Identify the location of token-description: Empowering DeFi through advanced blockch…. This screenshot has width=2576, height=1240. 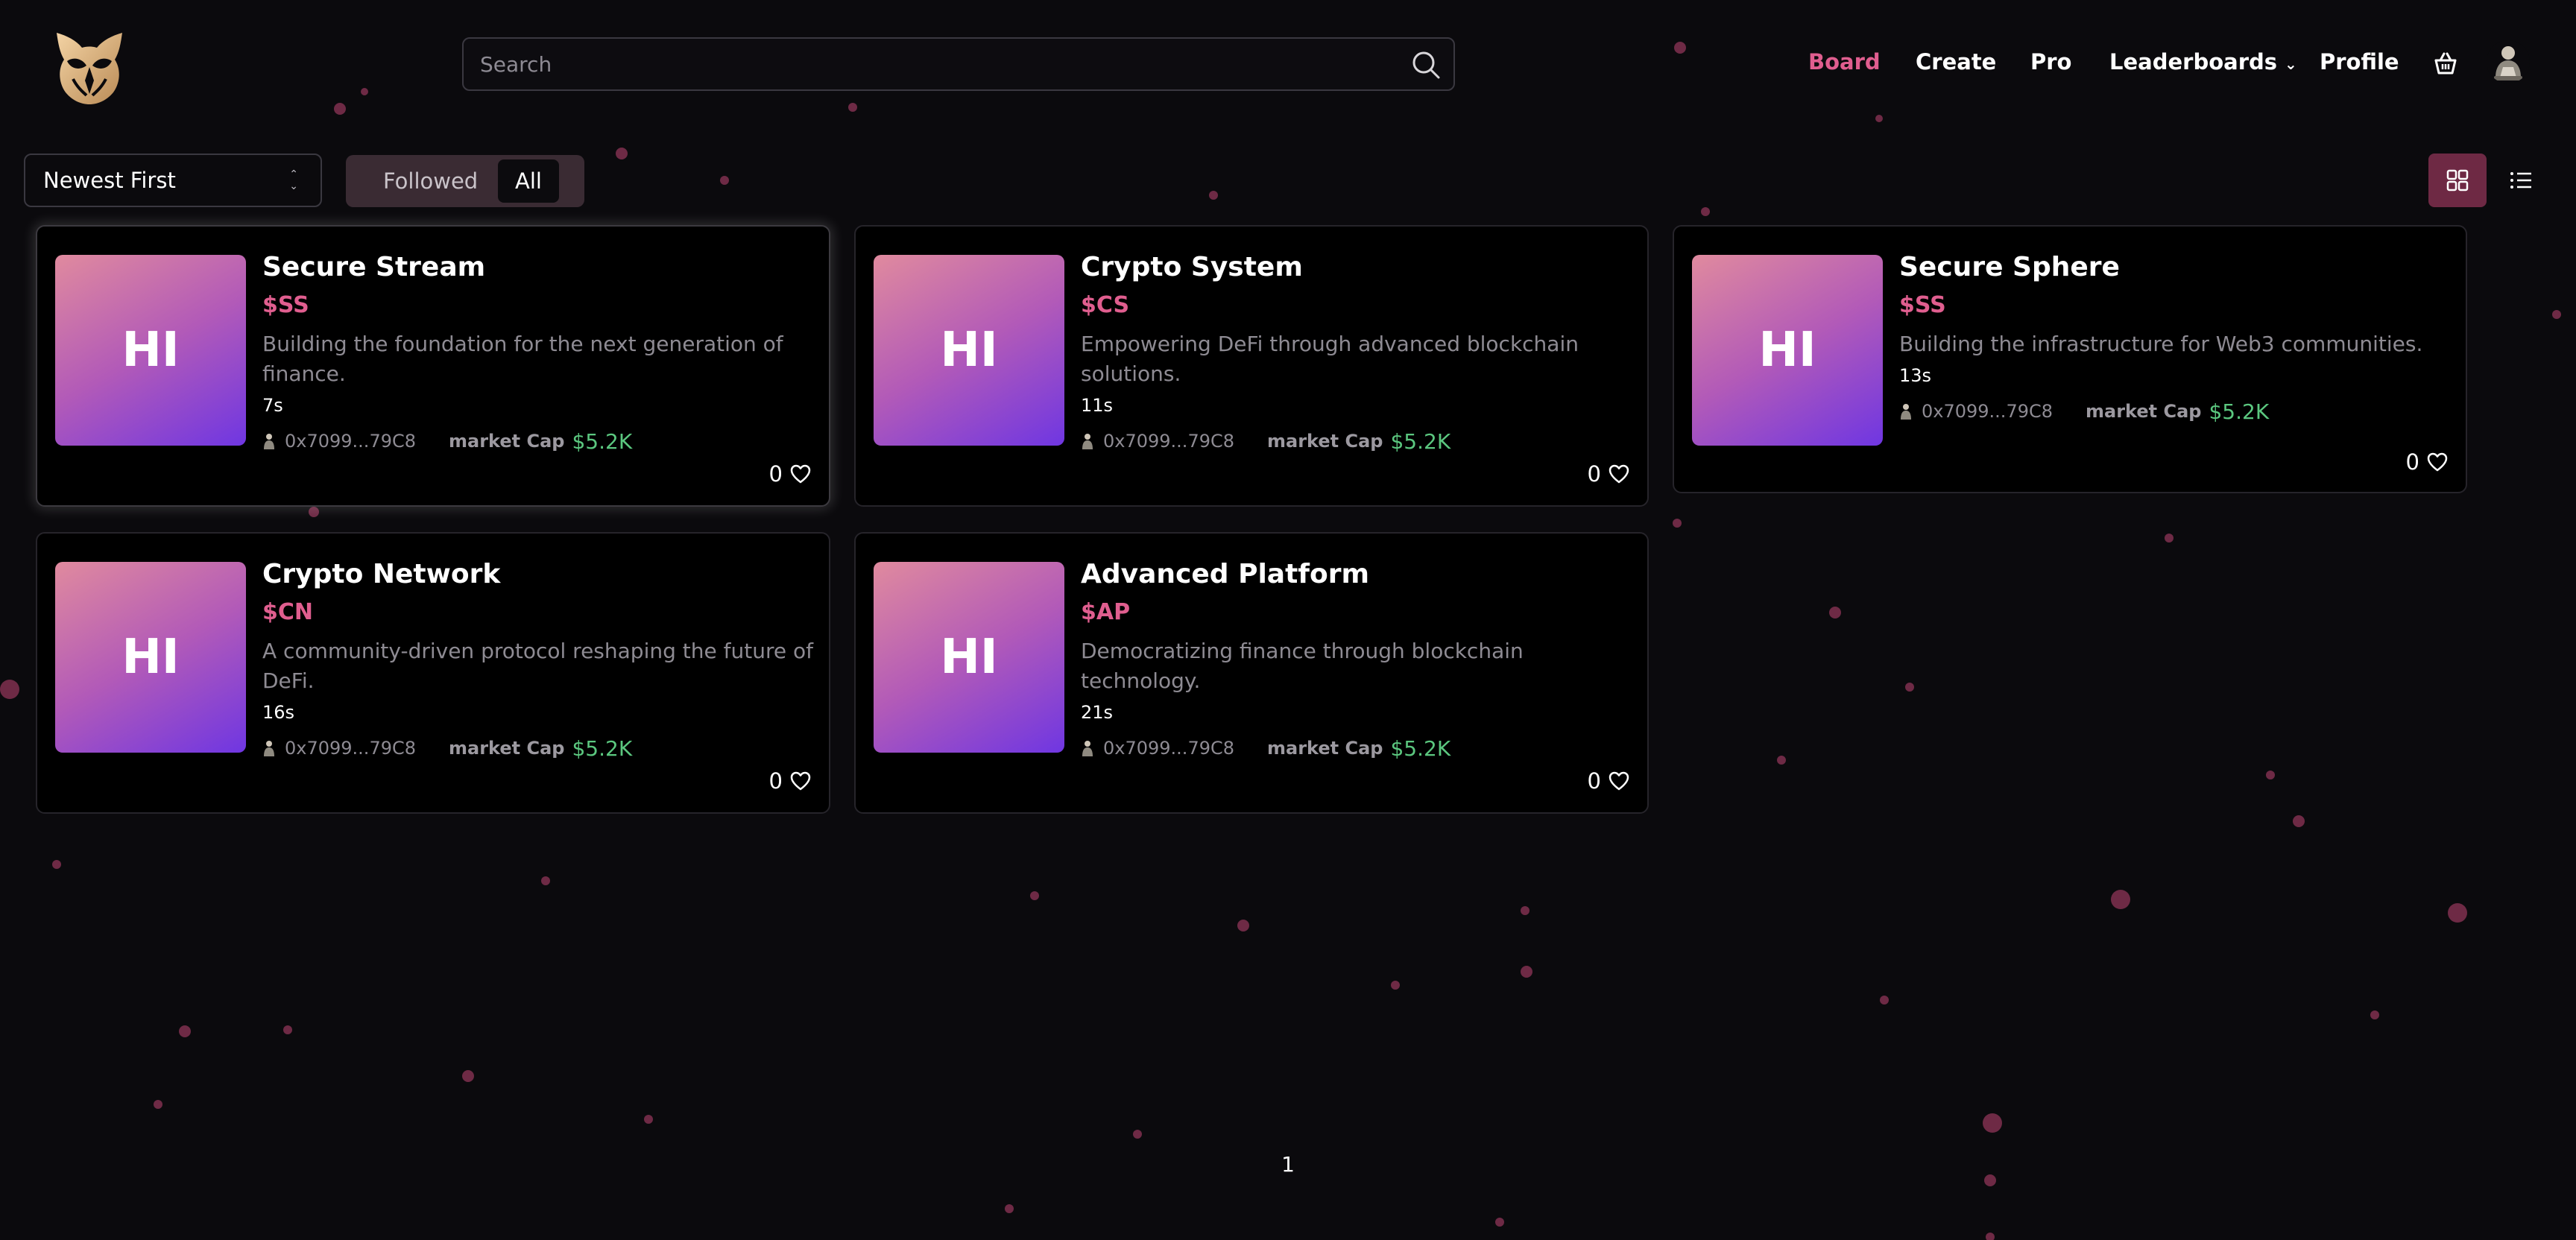
(1330, 359).